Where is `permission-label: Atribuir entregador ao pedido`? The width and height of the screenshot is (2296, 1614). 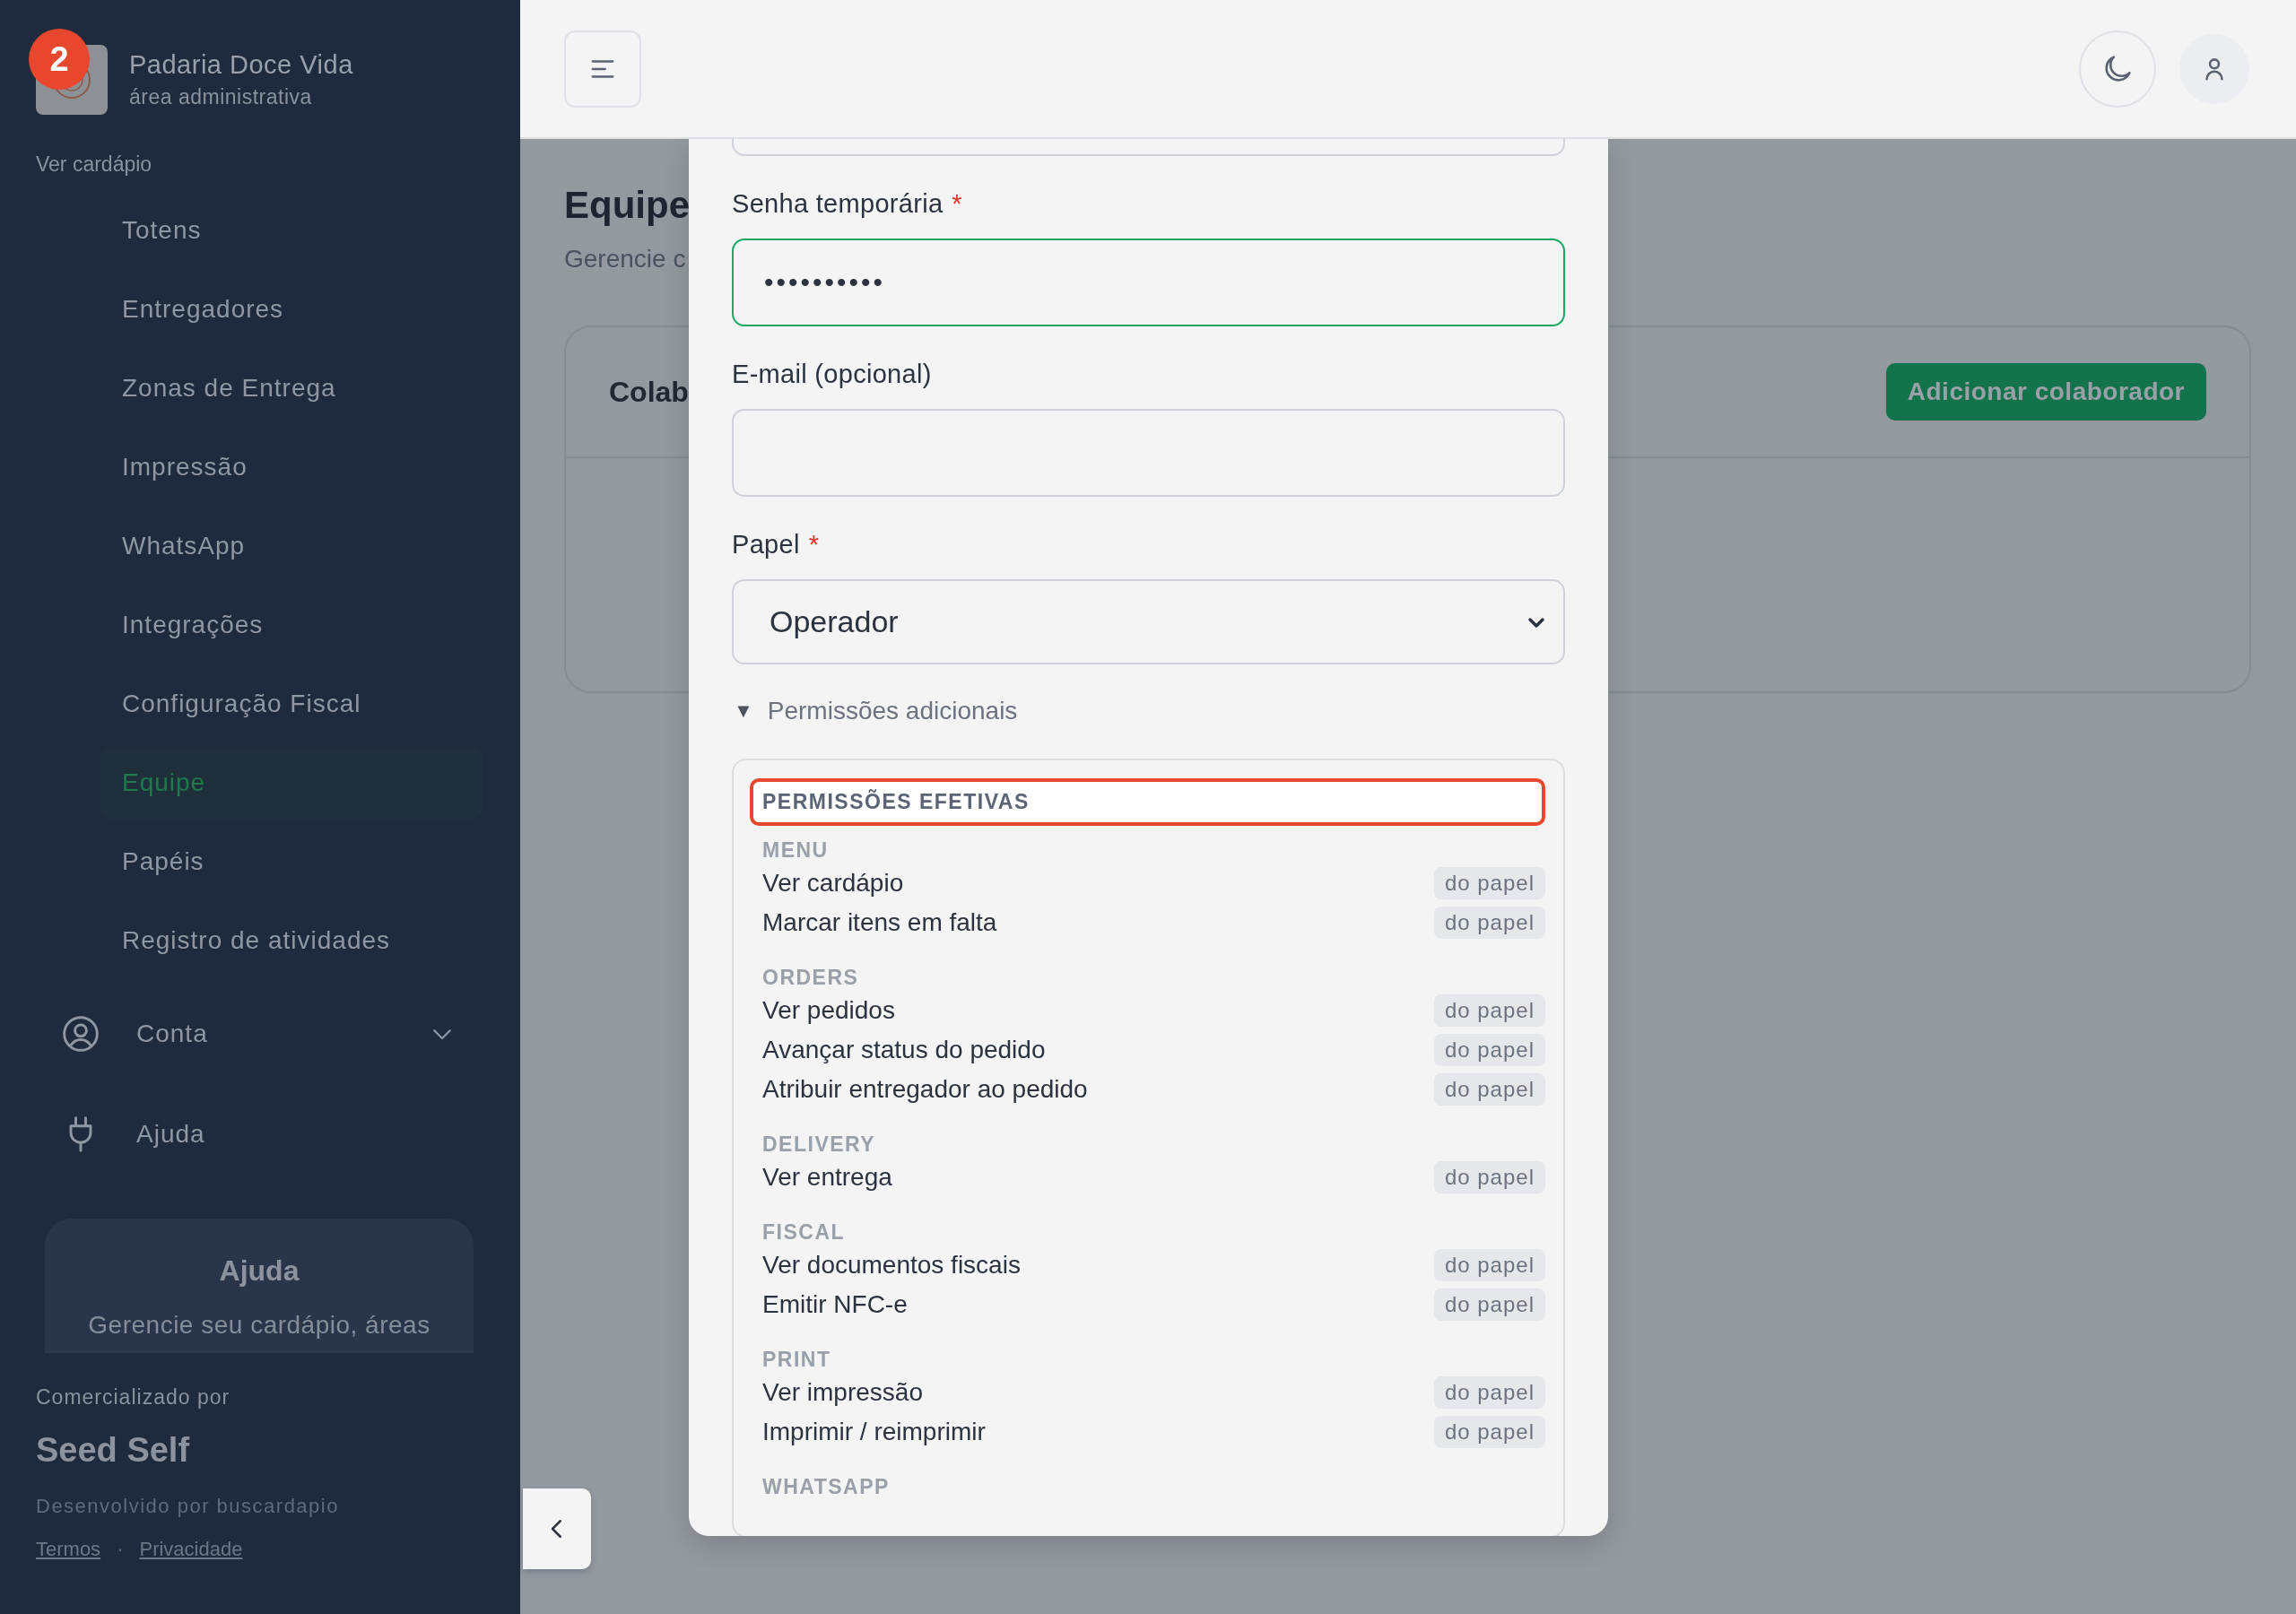 permission-label: Atribuir entregador ao pedido is located at coordinates (925, 1089).